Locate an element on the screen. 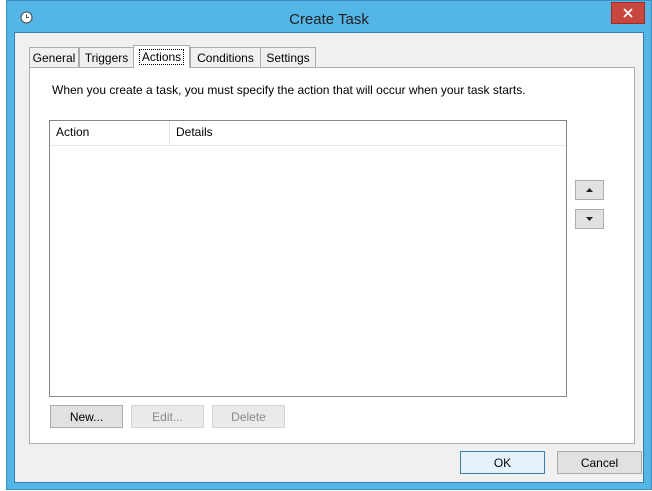 Image resolution: width=652 pixels, height=491 pixels. tab-conditions: Conditions is located at coordinates (225, 57).